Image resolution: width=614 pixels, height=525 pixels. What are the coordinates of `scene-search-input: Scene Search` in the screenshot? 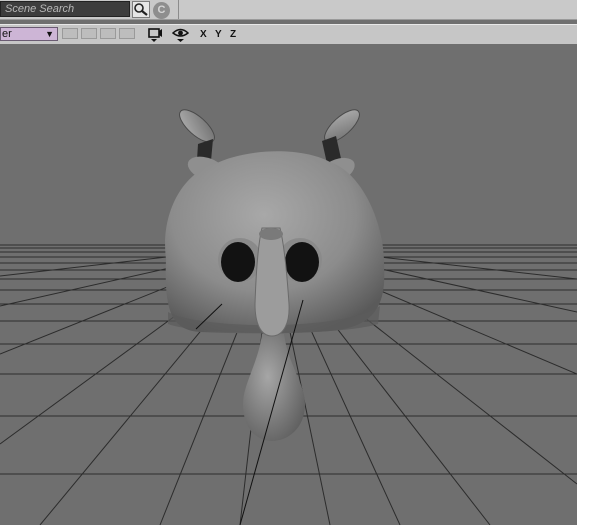 It's located at (65, 9).